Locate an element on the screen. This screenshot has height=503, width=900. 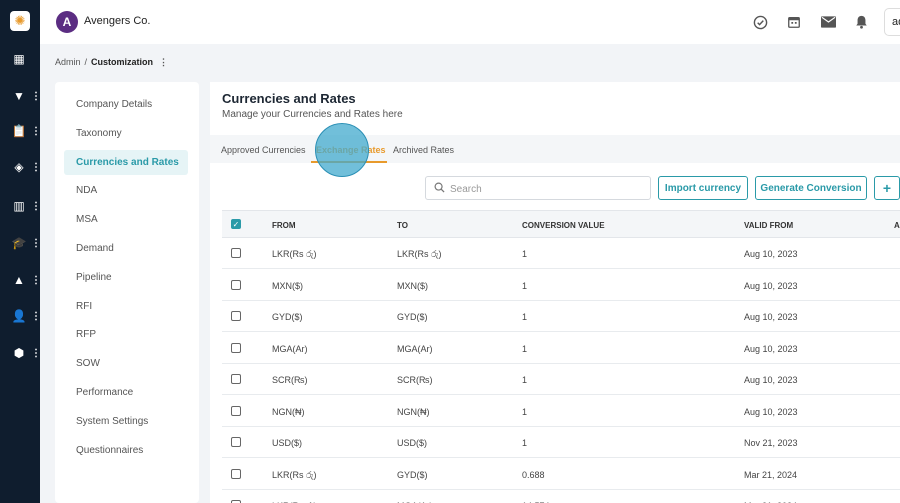
side-nav-item-rfi: RFI is located at coordinates (126, 306).